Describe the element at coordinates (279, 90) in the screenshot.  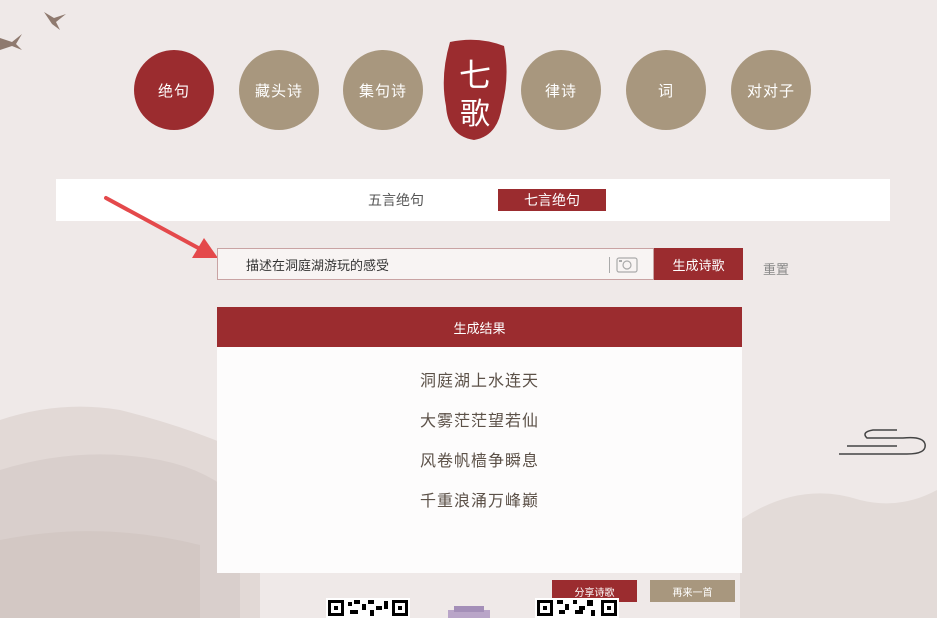
I see `nav-cangtoushi: 藏头诗` at that location.